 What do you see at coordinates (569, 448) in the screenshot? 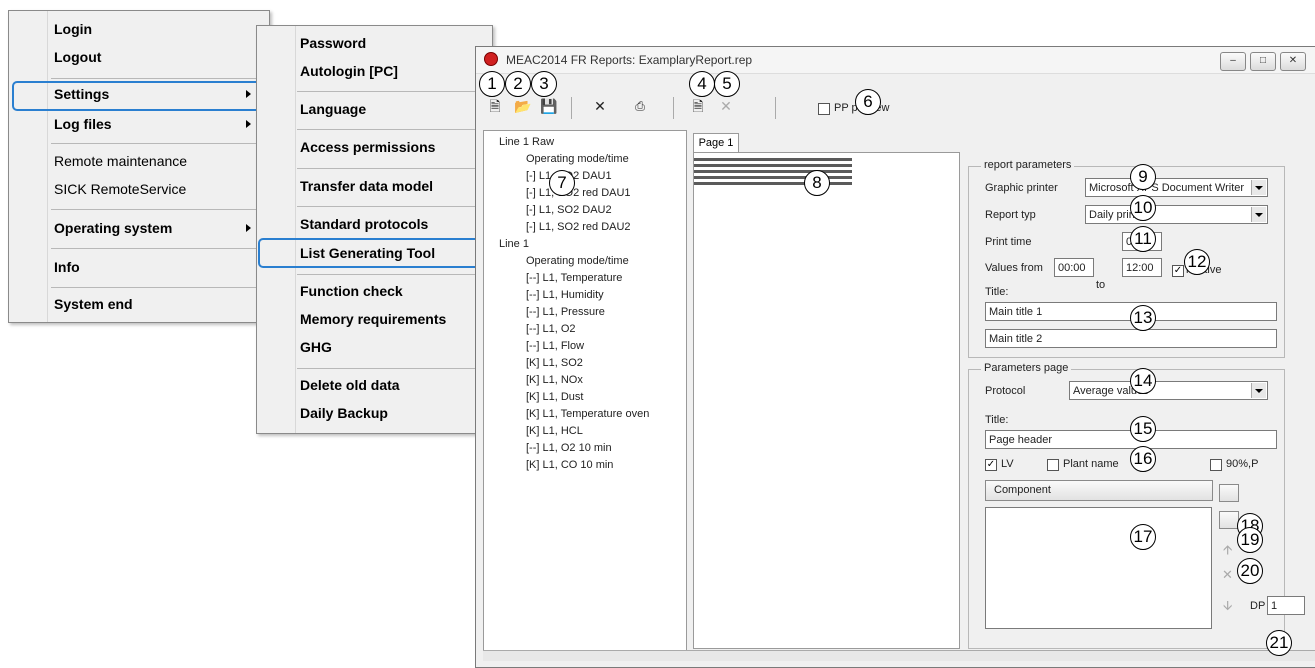
I see `tree-item: [--] L1, O2 10 min` at bounding box center [569, 448].